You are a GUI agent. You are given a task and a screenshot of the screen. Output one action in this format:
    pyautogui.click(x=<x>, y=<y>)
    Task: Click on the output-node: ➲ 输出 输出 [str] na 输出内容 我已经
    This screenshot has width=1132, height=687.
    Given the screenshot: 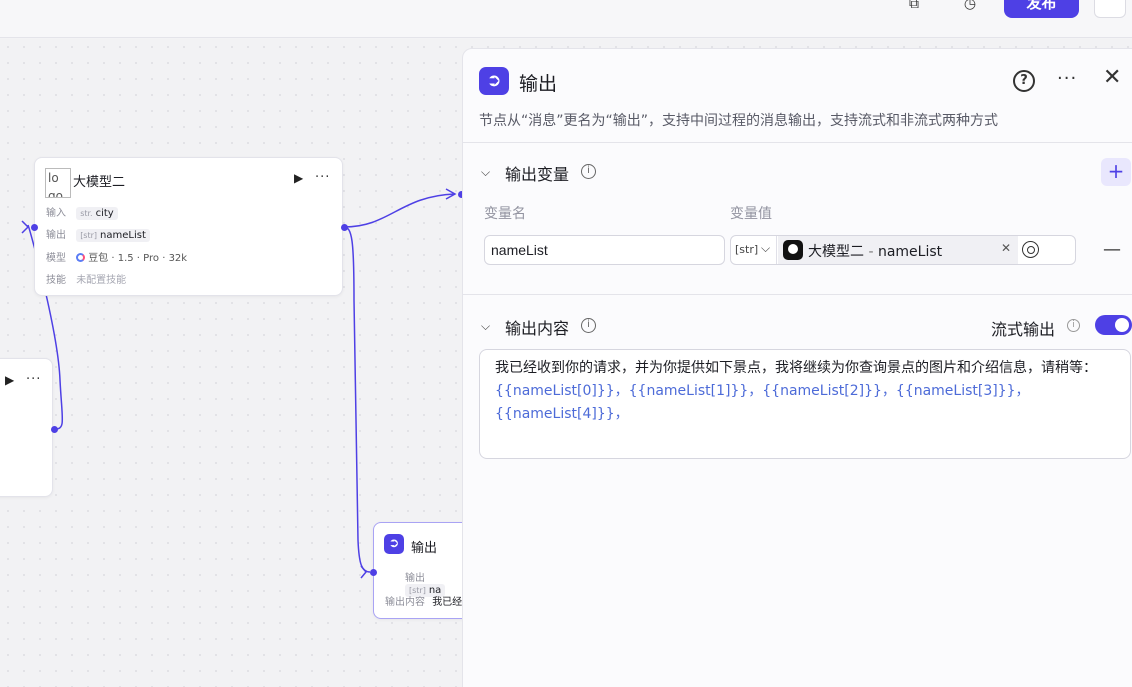 What is the action you would take?
    pyautogui.click(x=423, y=570)
    